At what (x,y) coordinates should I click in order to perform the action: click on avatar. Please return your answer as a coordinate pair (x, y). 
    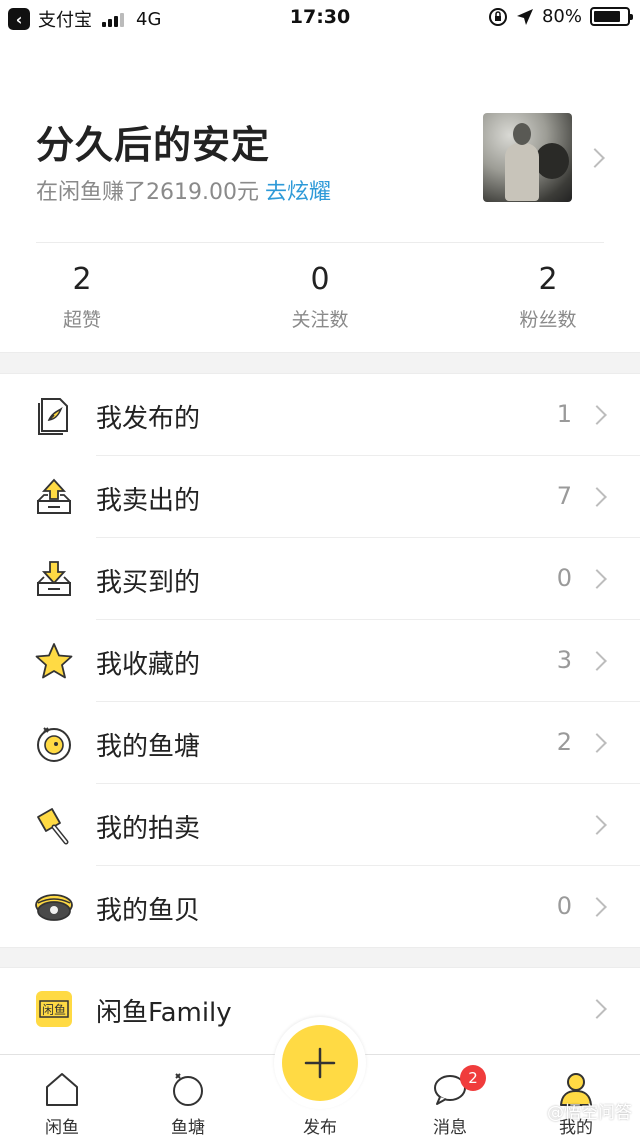
    Looking at the image, I should click on (527, 157).